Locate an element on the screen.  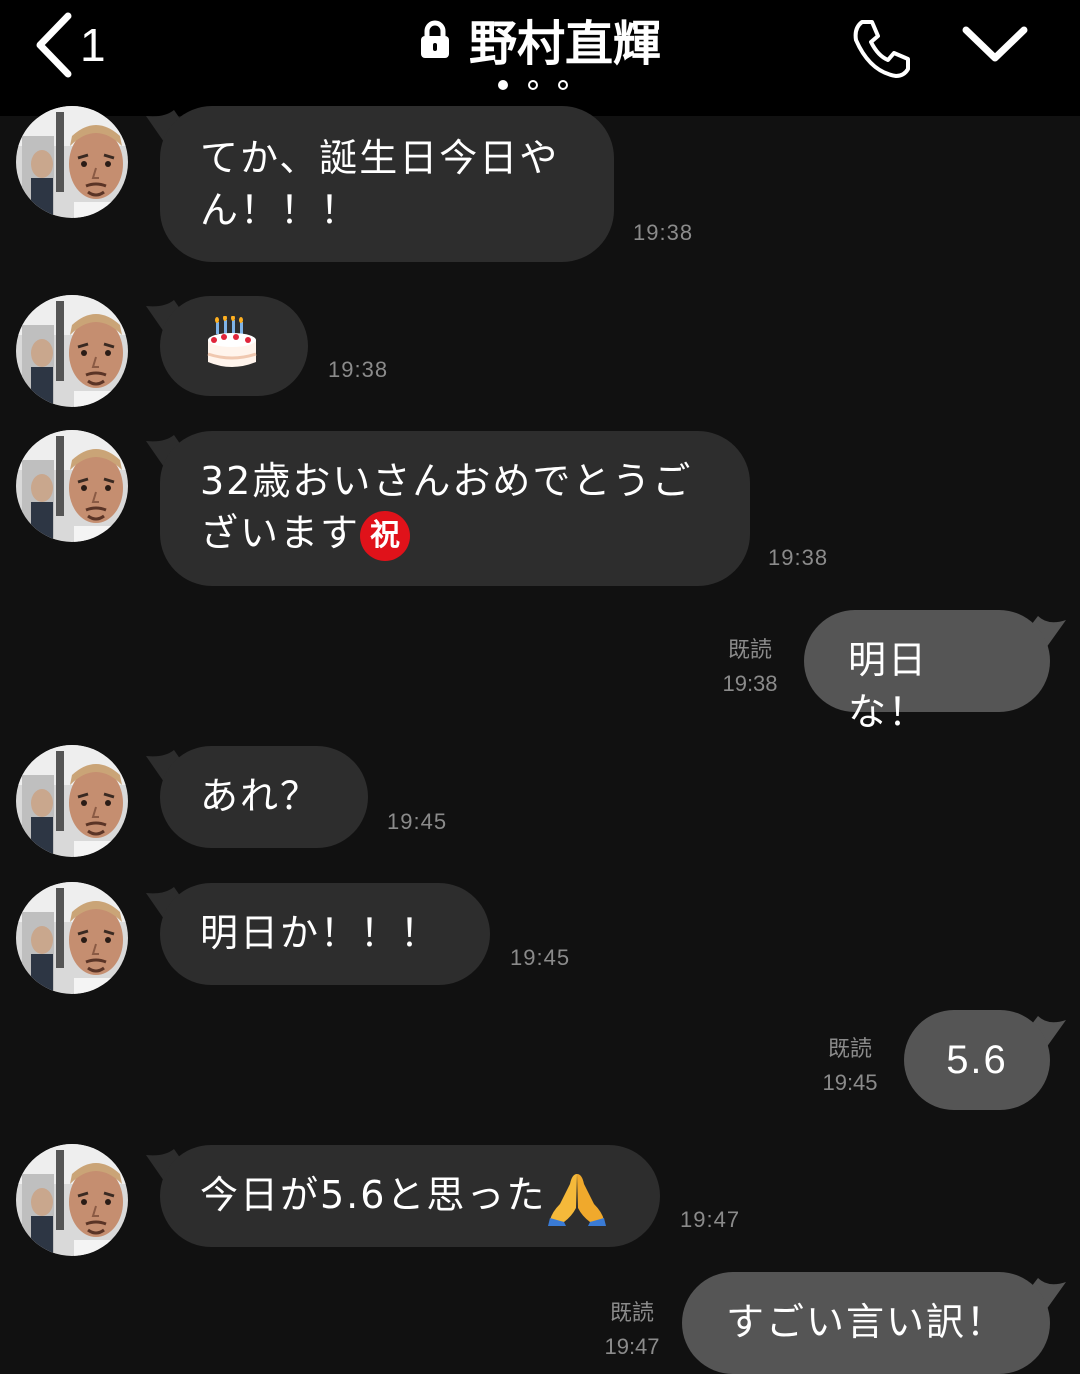
message-text: 32歳おいさんおめでとうご is located at coordinates (446, 481).